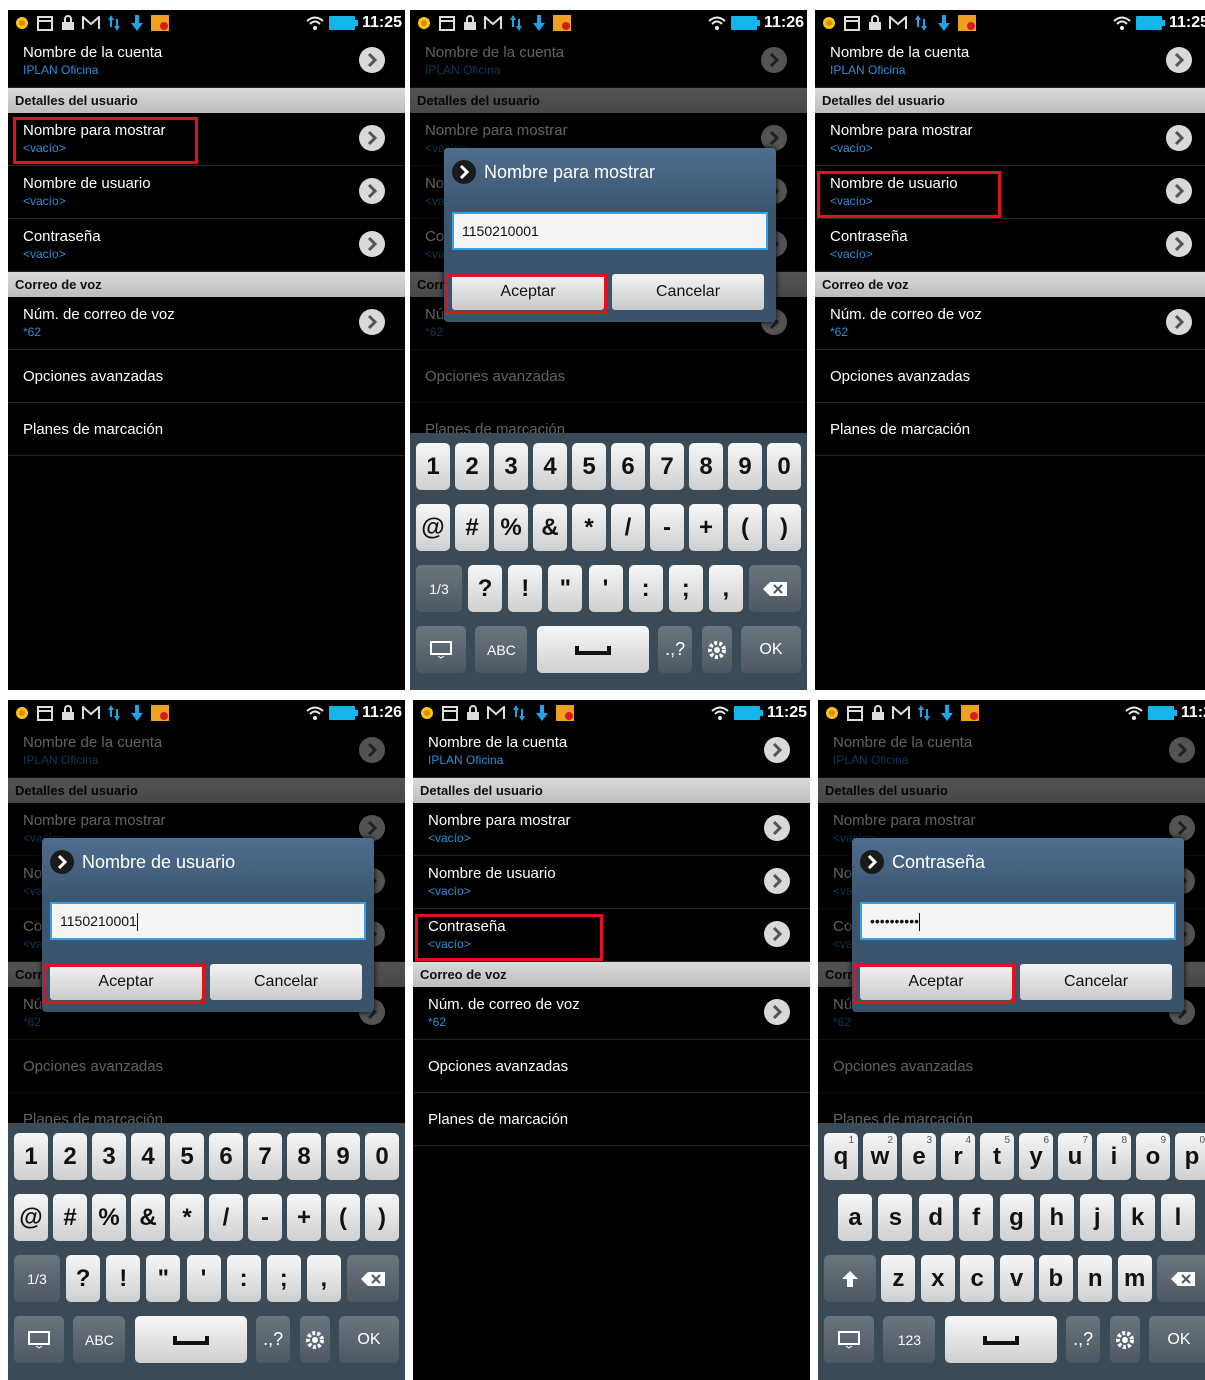 The height and width of the screenshot is (1380, 1205). I want to click on key: 5, so click(589, 466).